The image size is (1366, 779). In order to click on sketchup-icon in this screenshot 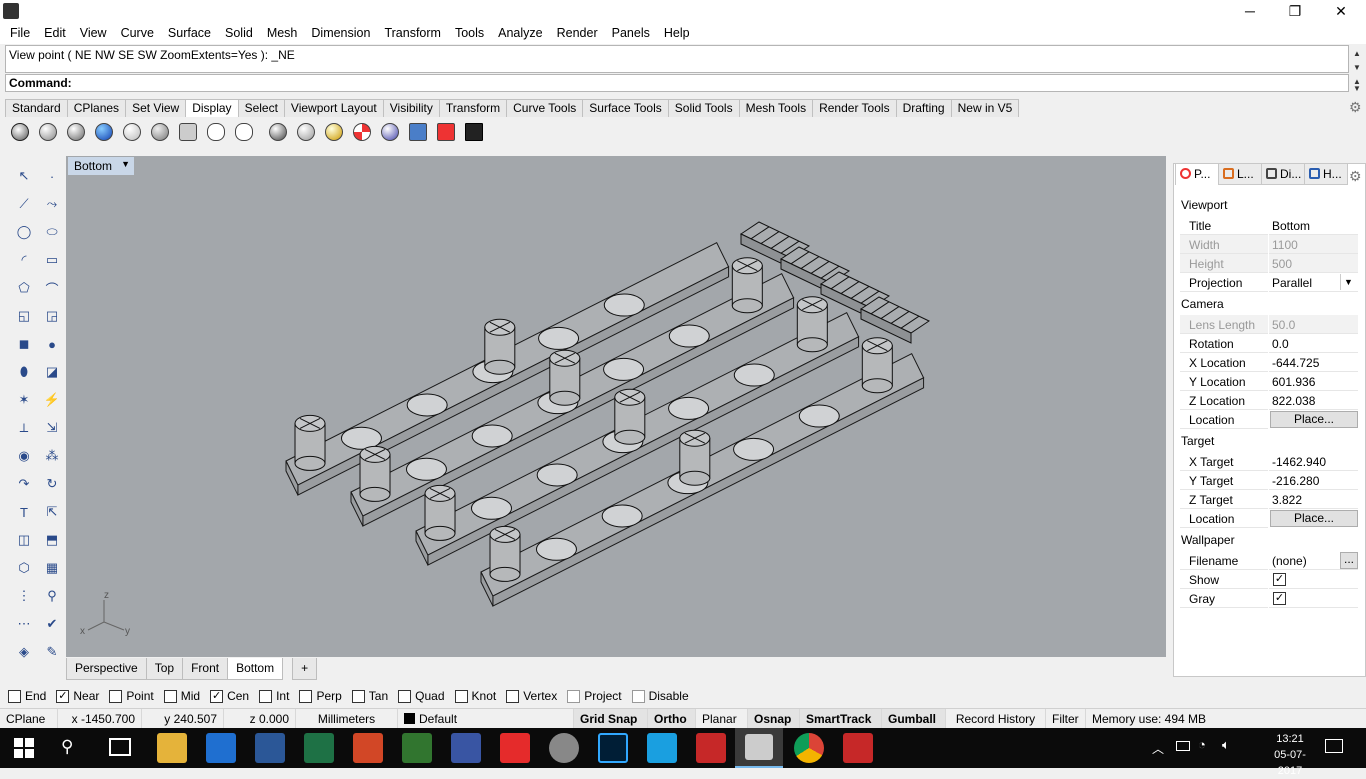, I will do `click(858, 748)`.